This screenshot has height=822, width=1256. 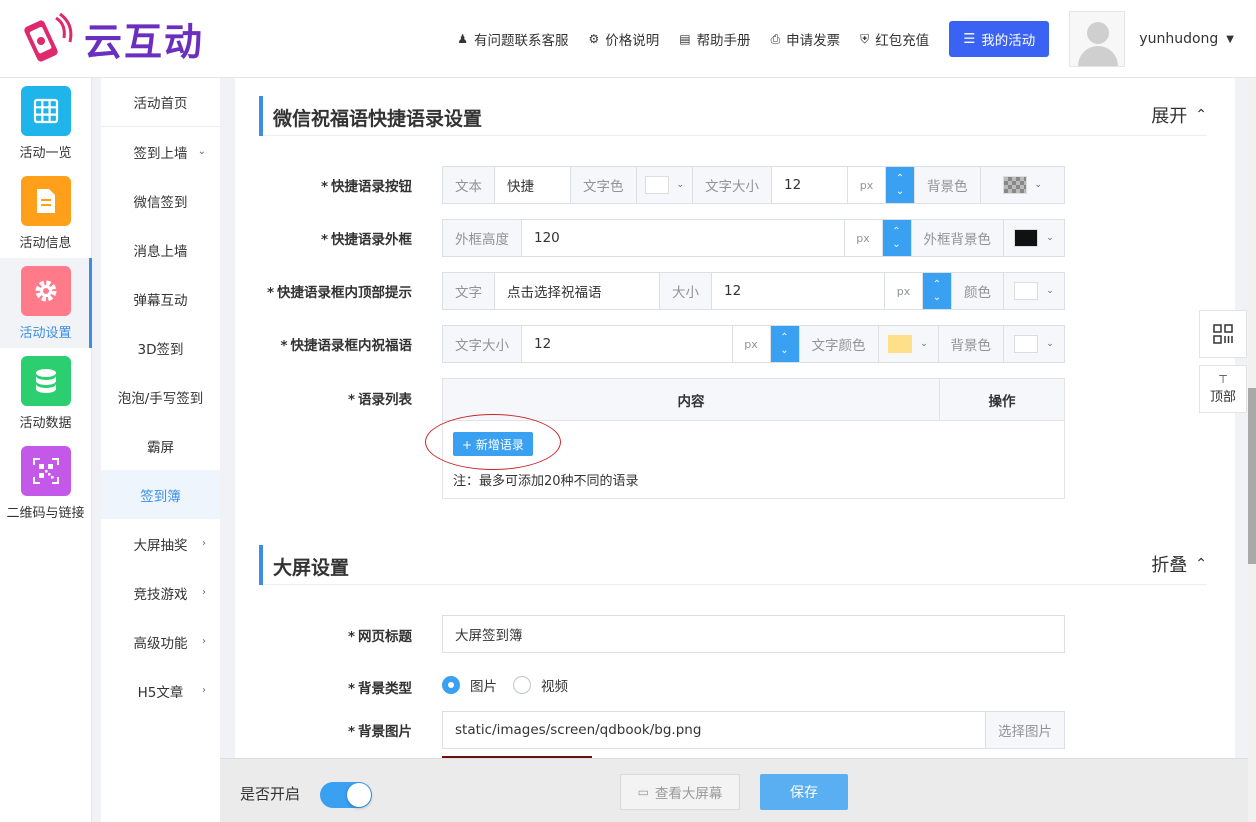 I want to click on footer-bar: 是否开启 ▭ 查看大屏幕 保存, so click(x=734, y=790).